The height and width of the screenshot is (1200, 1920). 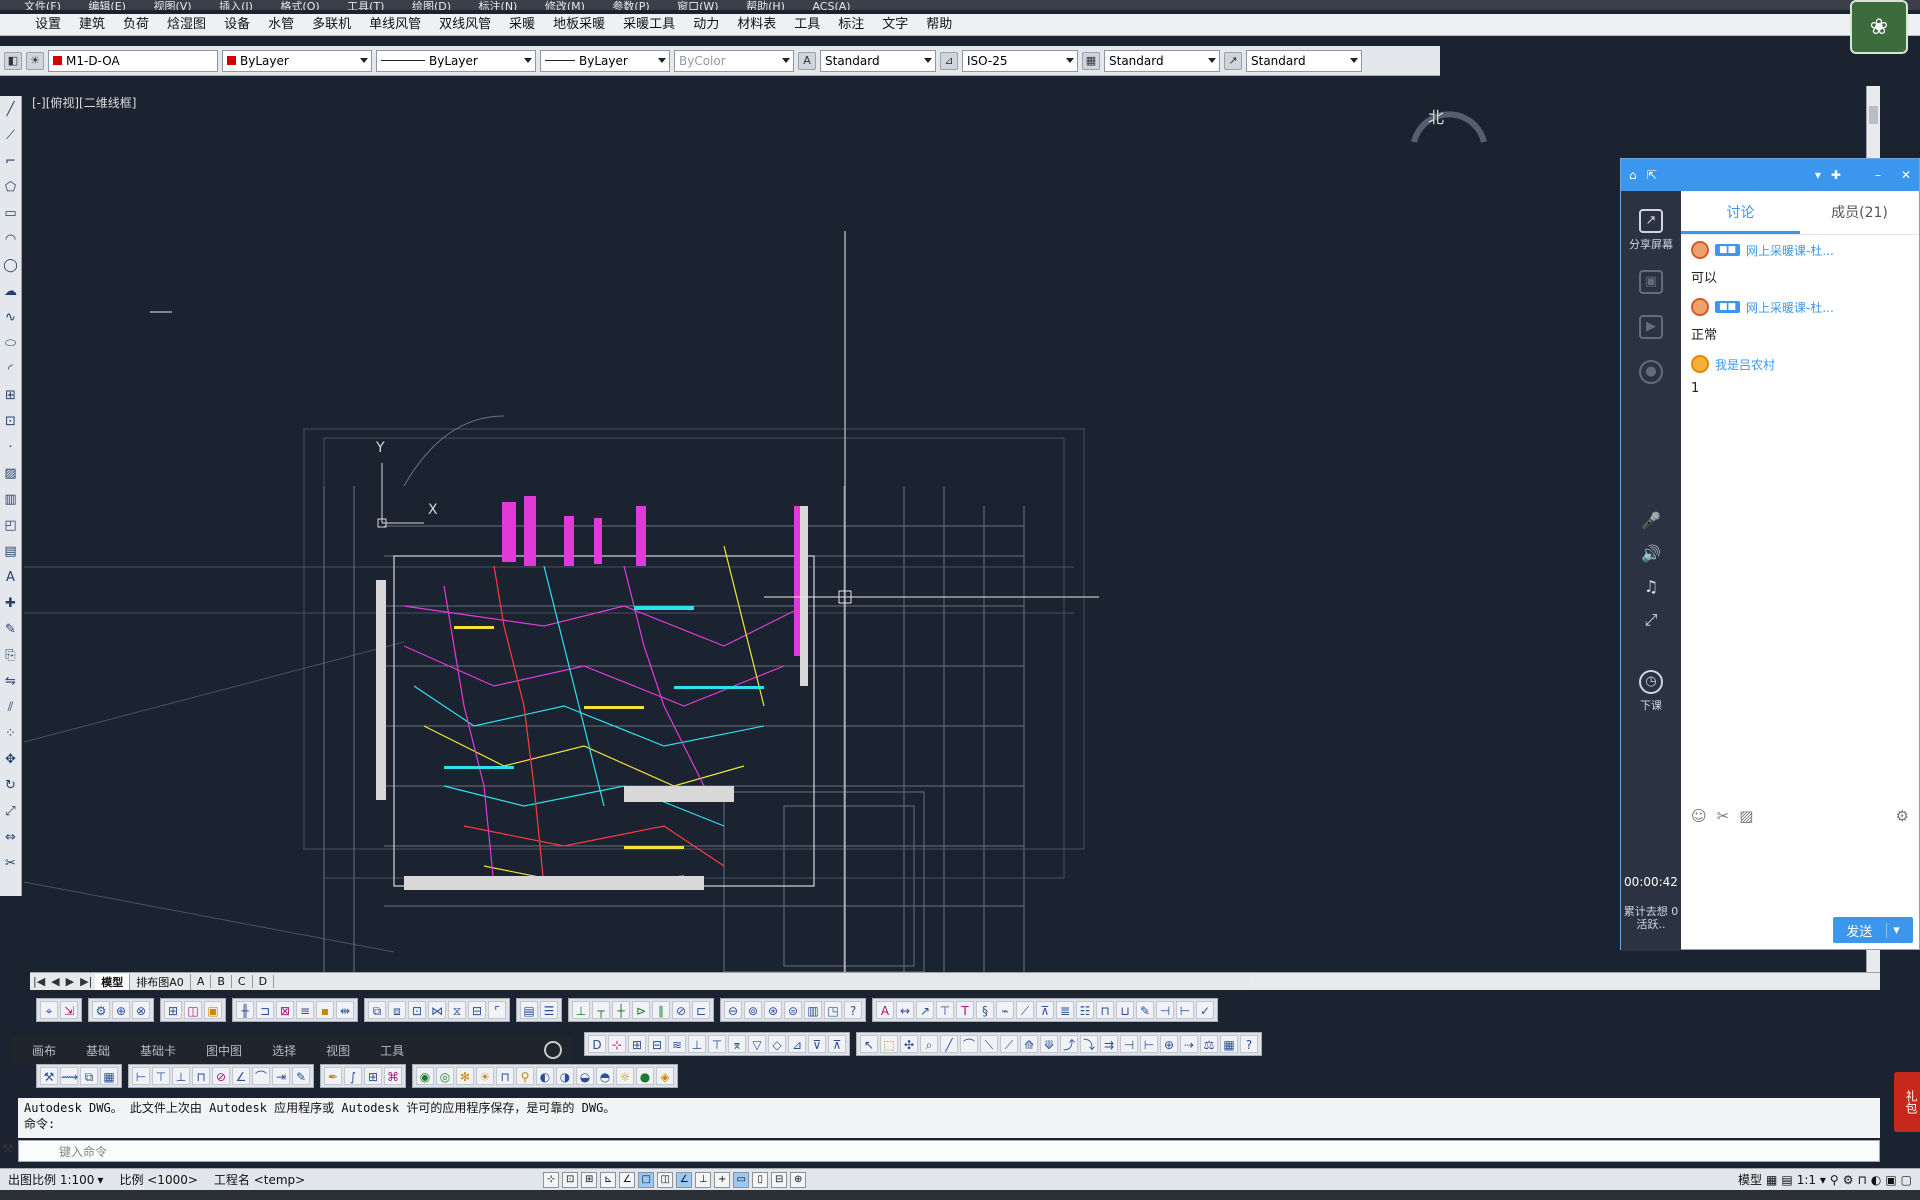 I want to click on menu-building: 建筑, so click(x=92, y=25).